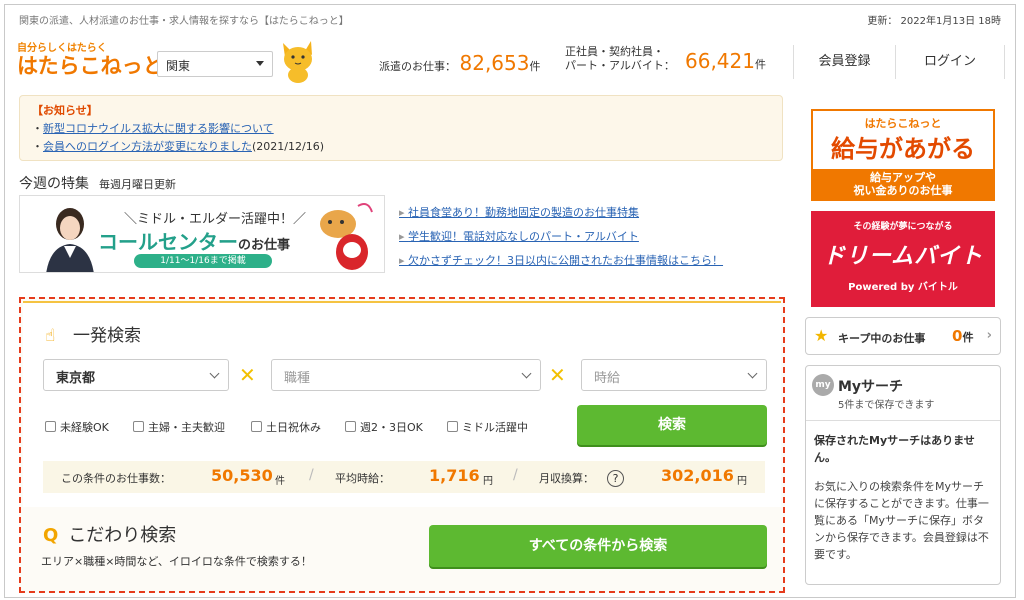 The image size is (1024, 600). What do you see at coordinates (107, 336) in the screenshot?
I see `quick-search-title: 一発検索` at bounding box center [107, 336].